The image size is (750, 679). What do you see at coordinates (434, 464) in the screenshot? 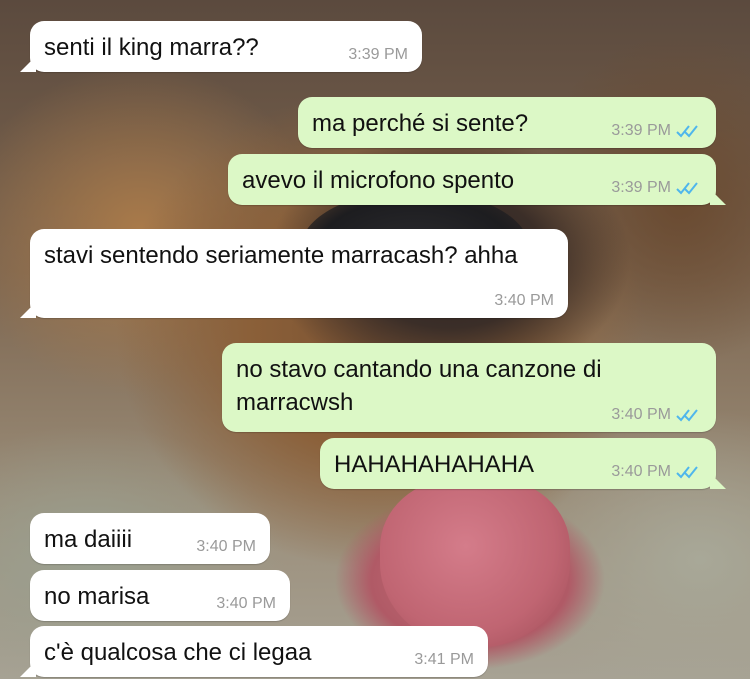
I see `message-text: HAHAHAHAHAHA` at bounding box center [434, 464].